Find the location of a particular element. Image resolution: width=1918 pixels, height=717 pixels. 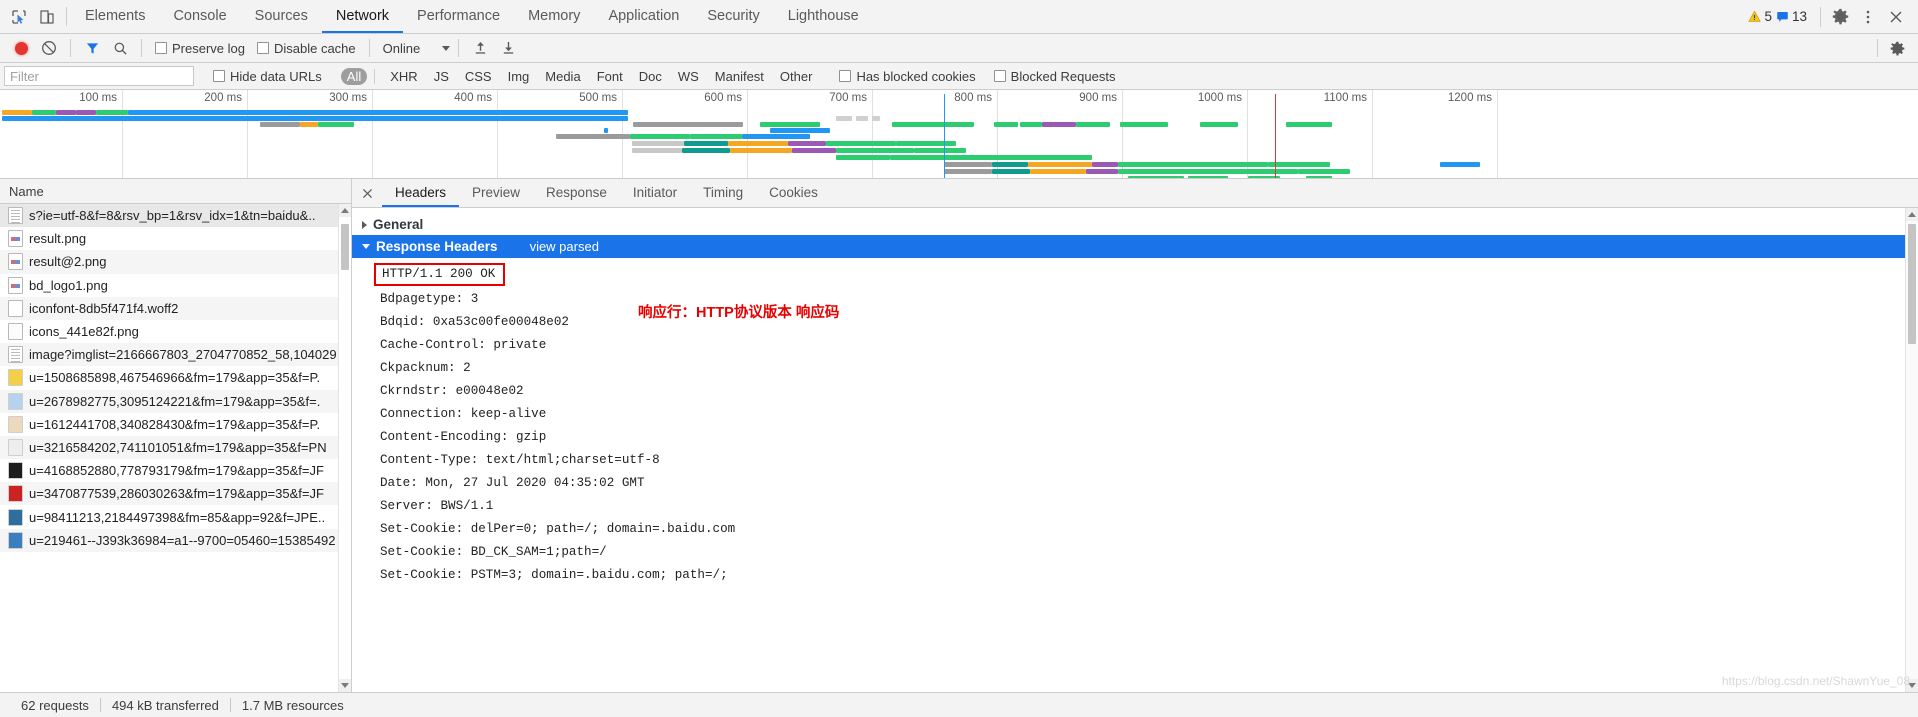

tick-label: 500 ms is located at coordinates (598, 98).